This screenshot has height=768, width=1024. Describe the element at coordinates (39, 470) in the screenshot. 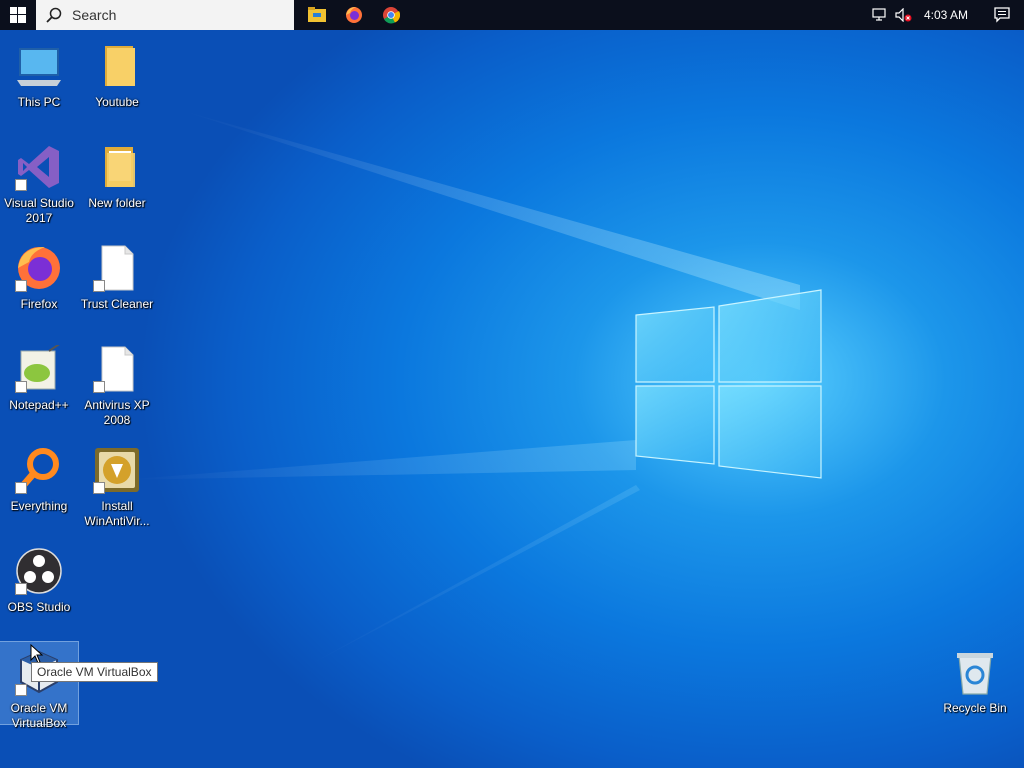

I see `everything-search-icon` at that location.